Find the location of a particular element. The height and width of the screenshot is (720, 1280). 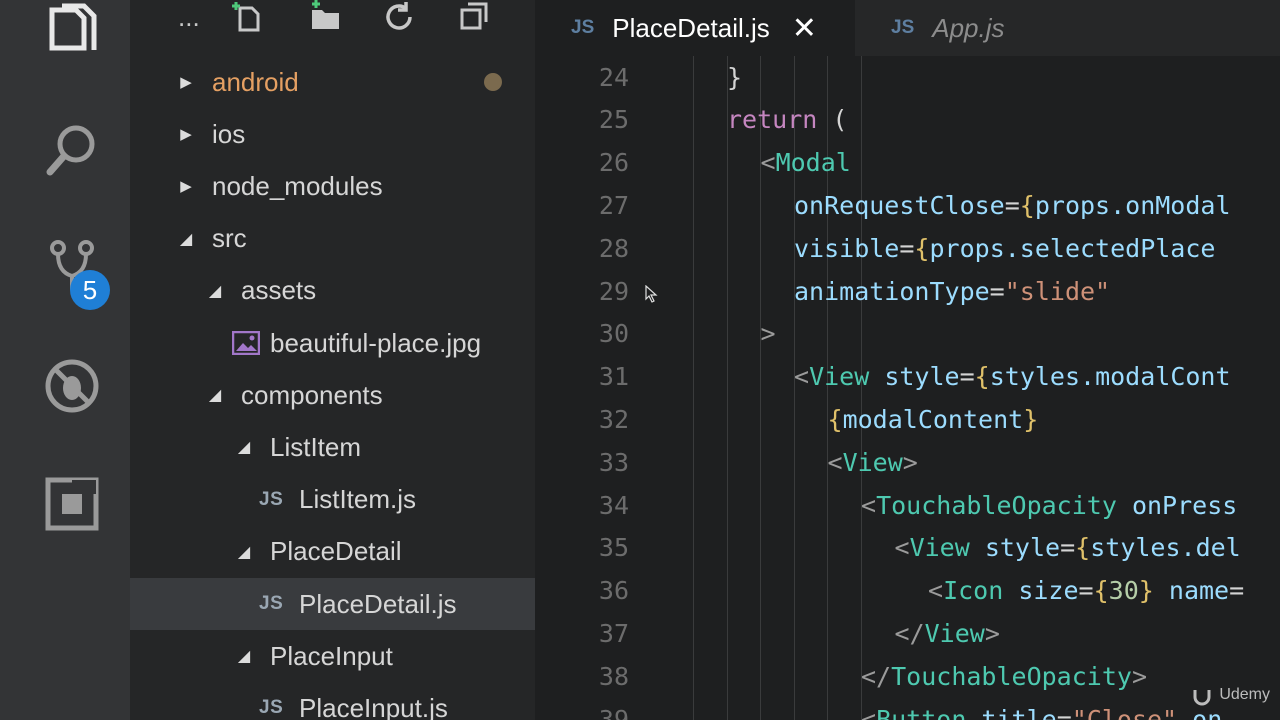

tree-item: JS ListItem.js is located at coordinates (332, 500).